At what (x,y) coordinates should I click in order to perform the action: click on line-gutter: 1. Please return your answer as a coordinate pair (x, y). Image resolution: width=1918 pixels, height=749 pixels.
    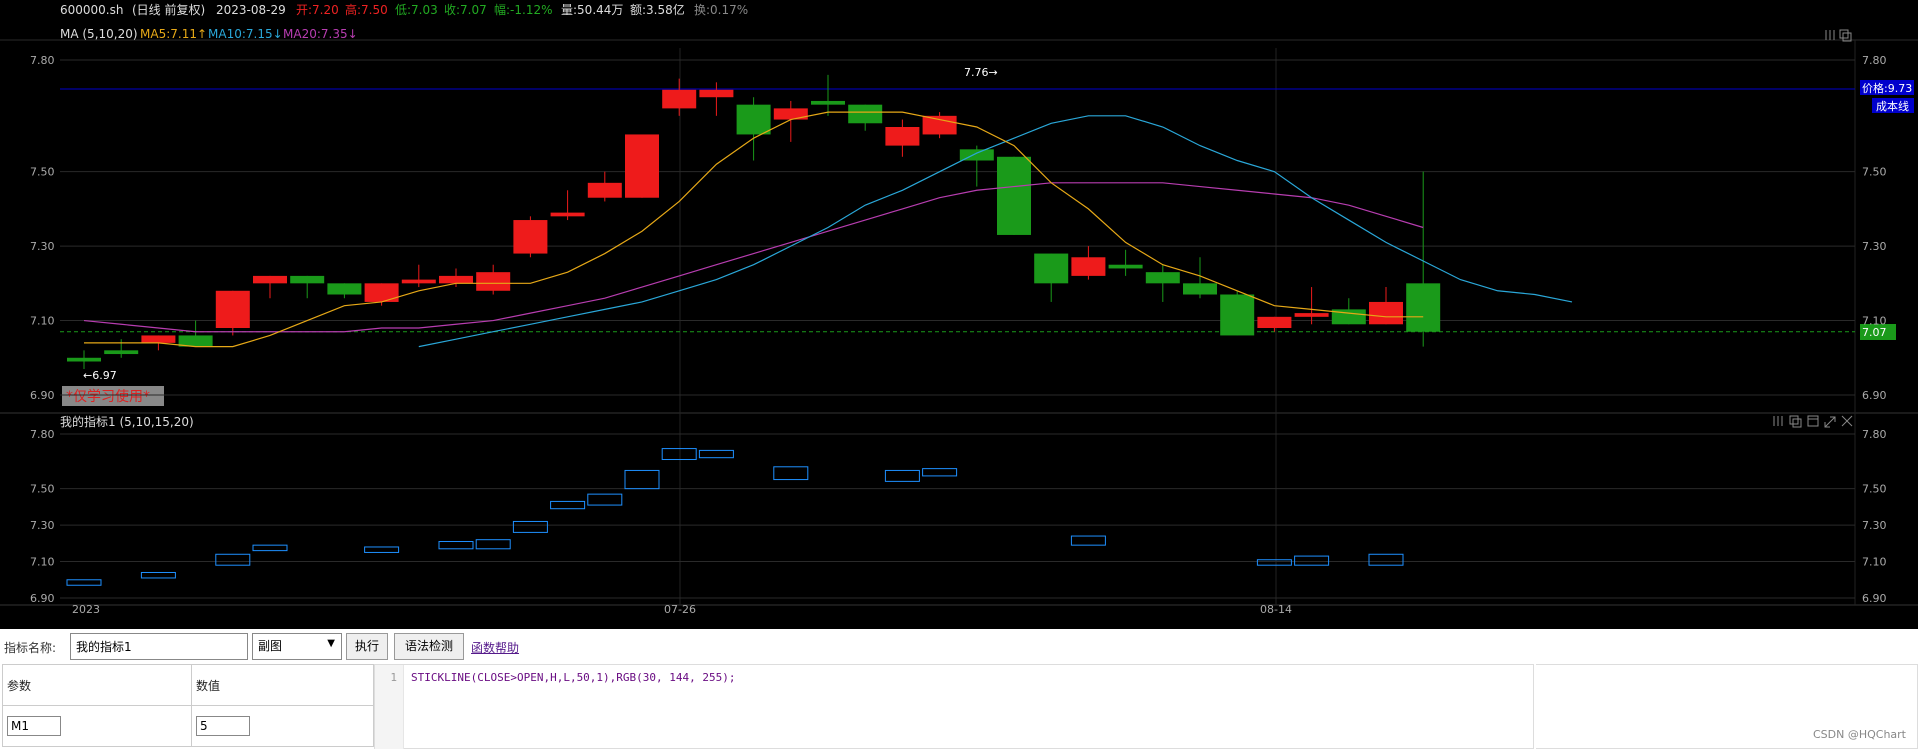
    Looking at the image, I should click on (389, 707).